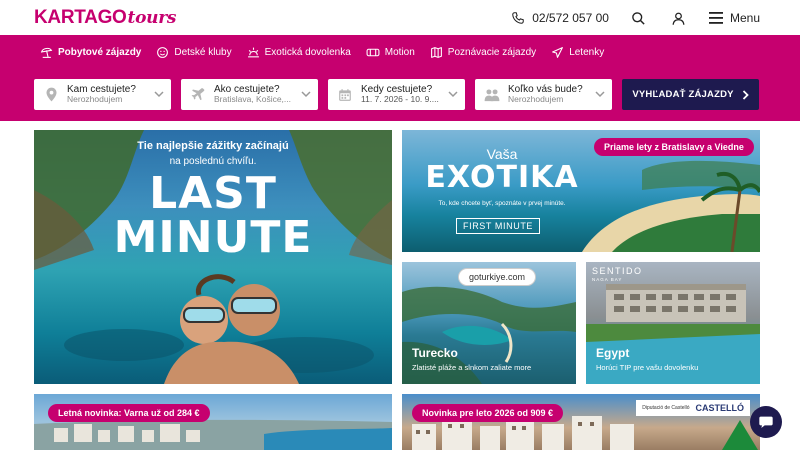 The width and height of the screenshot is (800, 450). I want to click on chevron-right-icon, so click(745, 94).